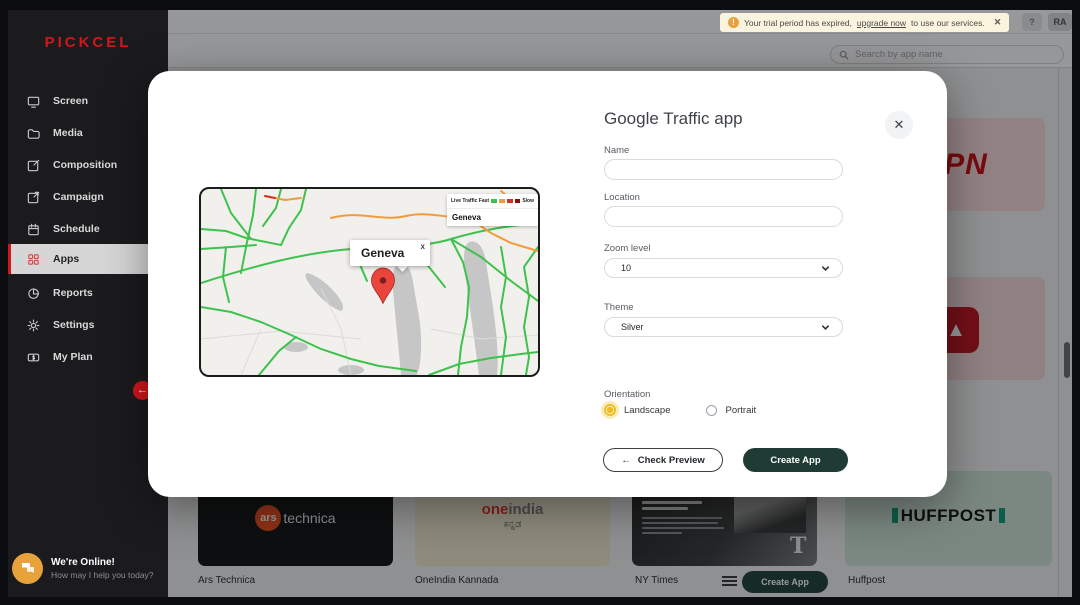 The height and width of the screenshot is (605, 1080). What do you see at coordinates (610, 410) in the screenshot?
I see `radio-selected-icon` at bounding box center [610, 410].